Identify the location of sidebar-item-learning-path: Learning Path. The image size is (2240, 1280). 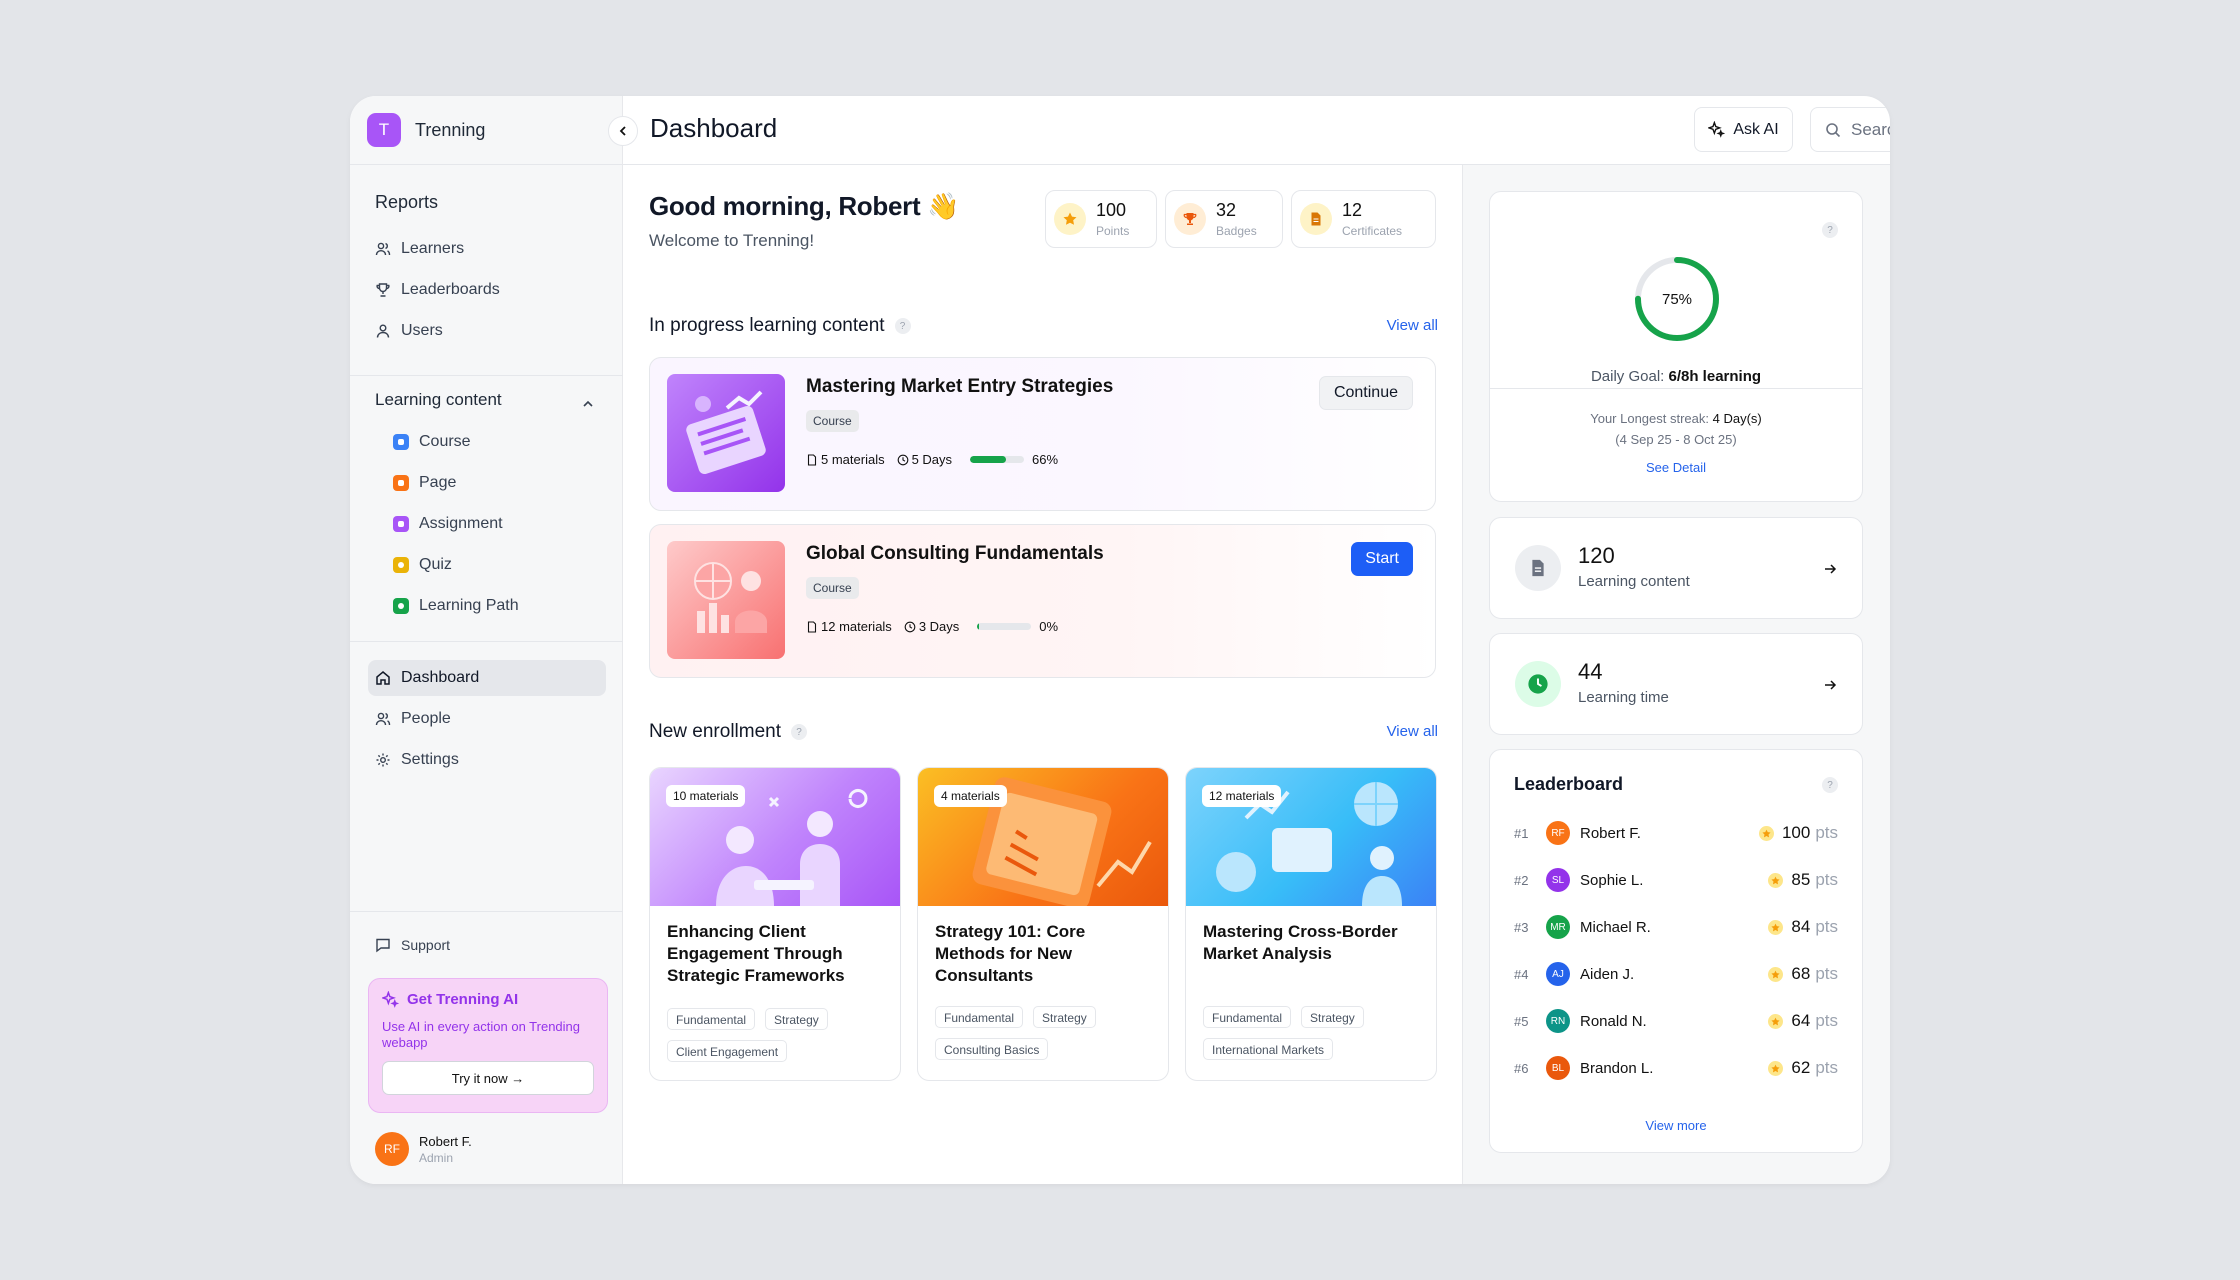
(456, 606).